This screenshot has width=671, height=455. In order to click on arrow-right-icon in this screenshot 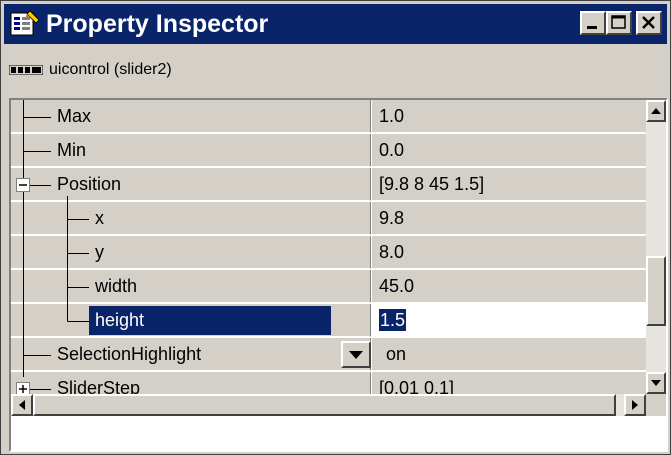, I will do `click(635, 405)`.